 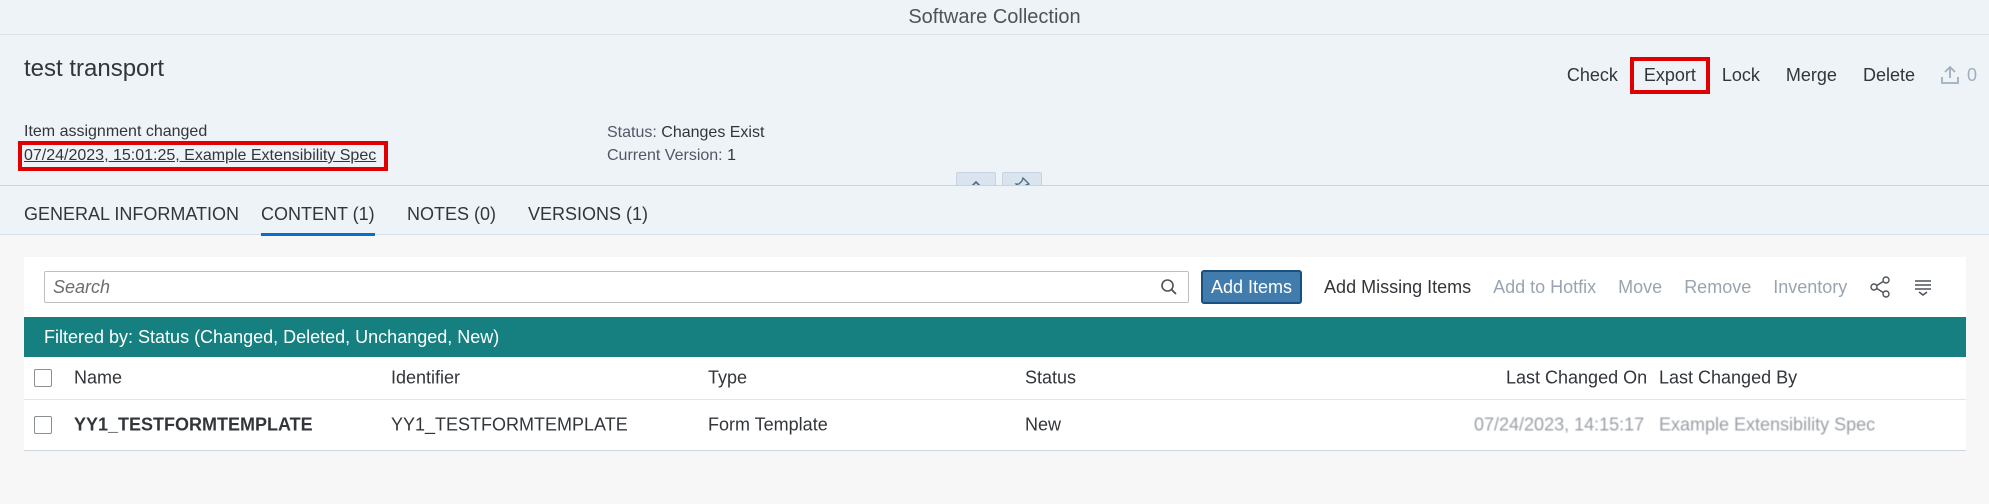 What do you see at coordinates (1043, 424) in the screenshot?
I see `row-status: New` at bounding box center [1043, 424].